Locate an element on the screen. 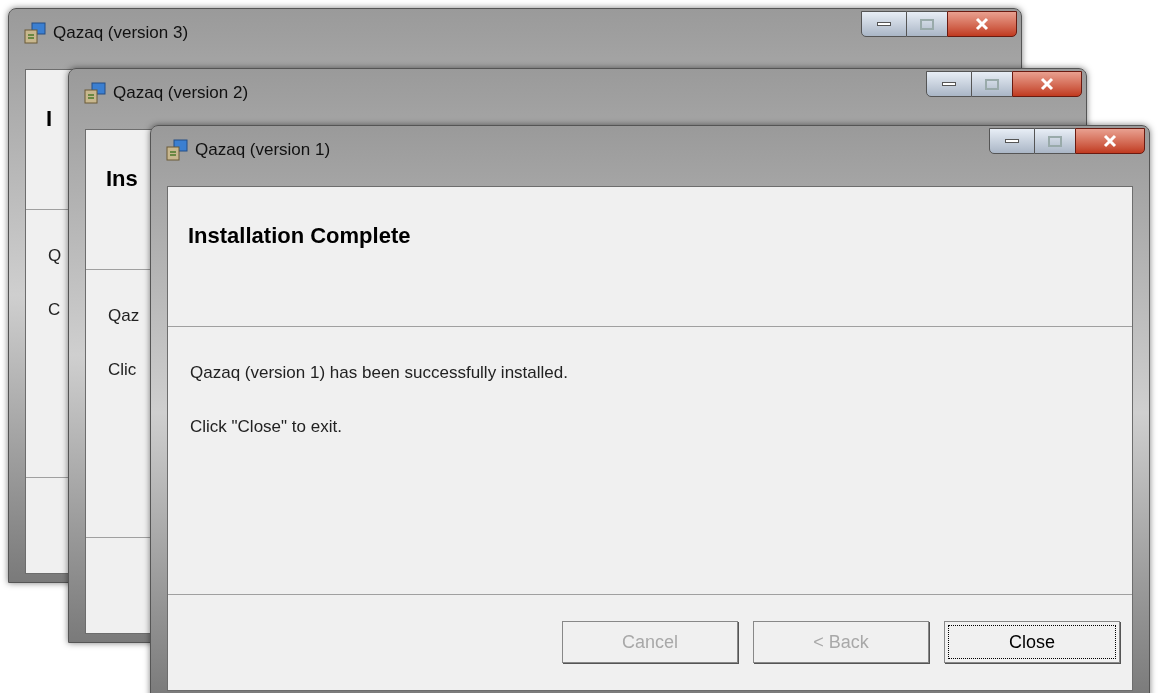 This screenshot has height=693, width=1159. message-text: Qazaq (version 1) has been successfully installed. is located at coordinates (379, 373).